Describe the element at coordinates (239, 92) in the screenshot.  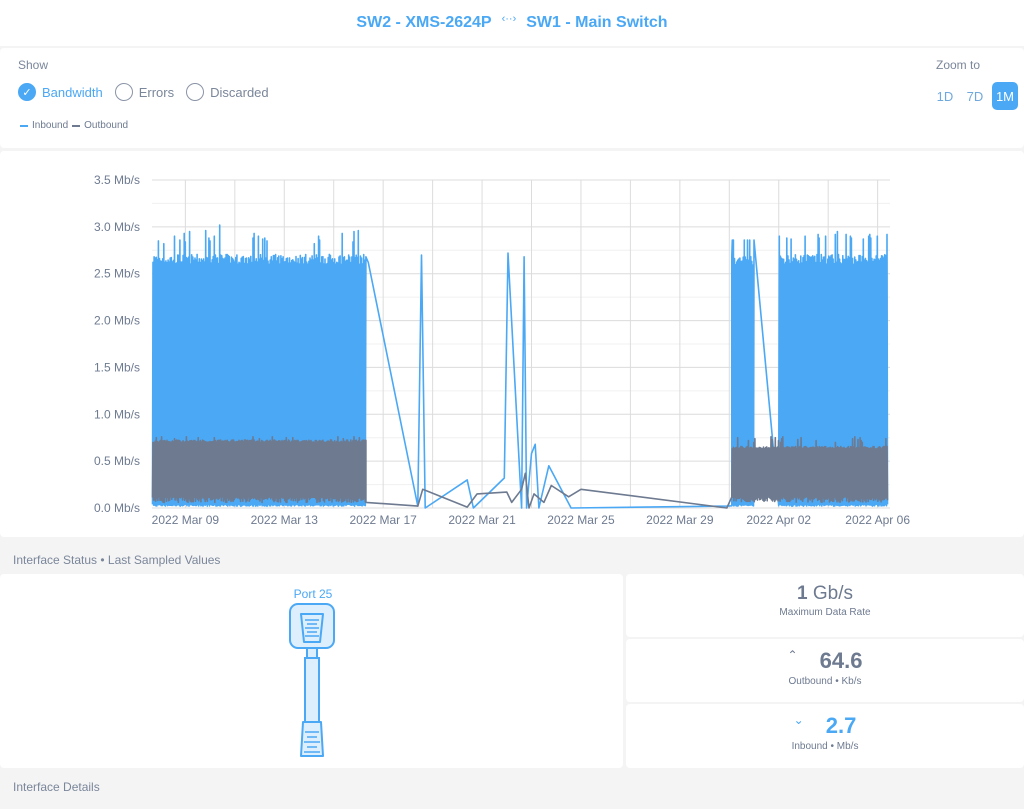
I see `option-label: Discarded` at that location.